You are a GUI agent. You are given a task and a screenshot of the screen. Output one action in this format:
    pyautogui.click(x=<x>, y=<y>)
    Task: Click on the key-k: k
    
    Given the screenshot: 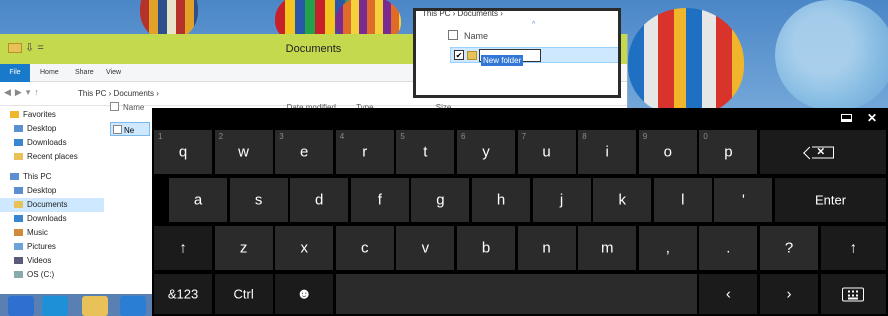 What is the action you would take?
    pyautogui.click(x=622, y=200)
    